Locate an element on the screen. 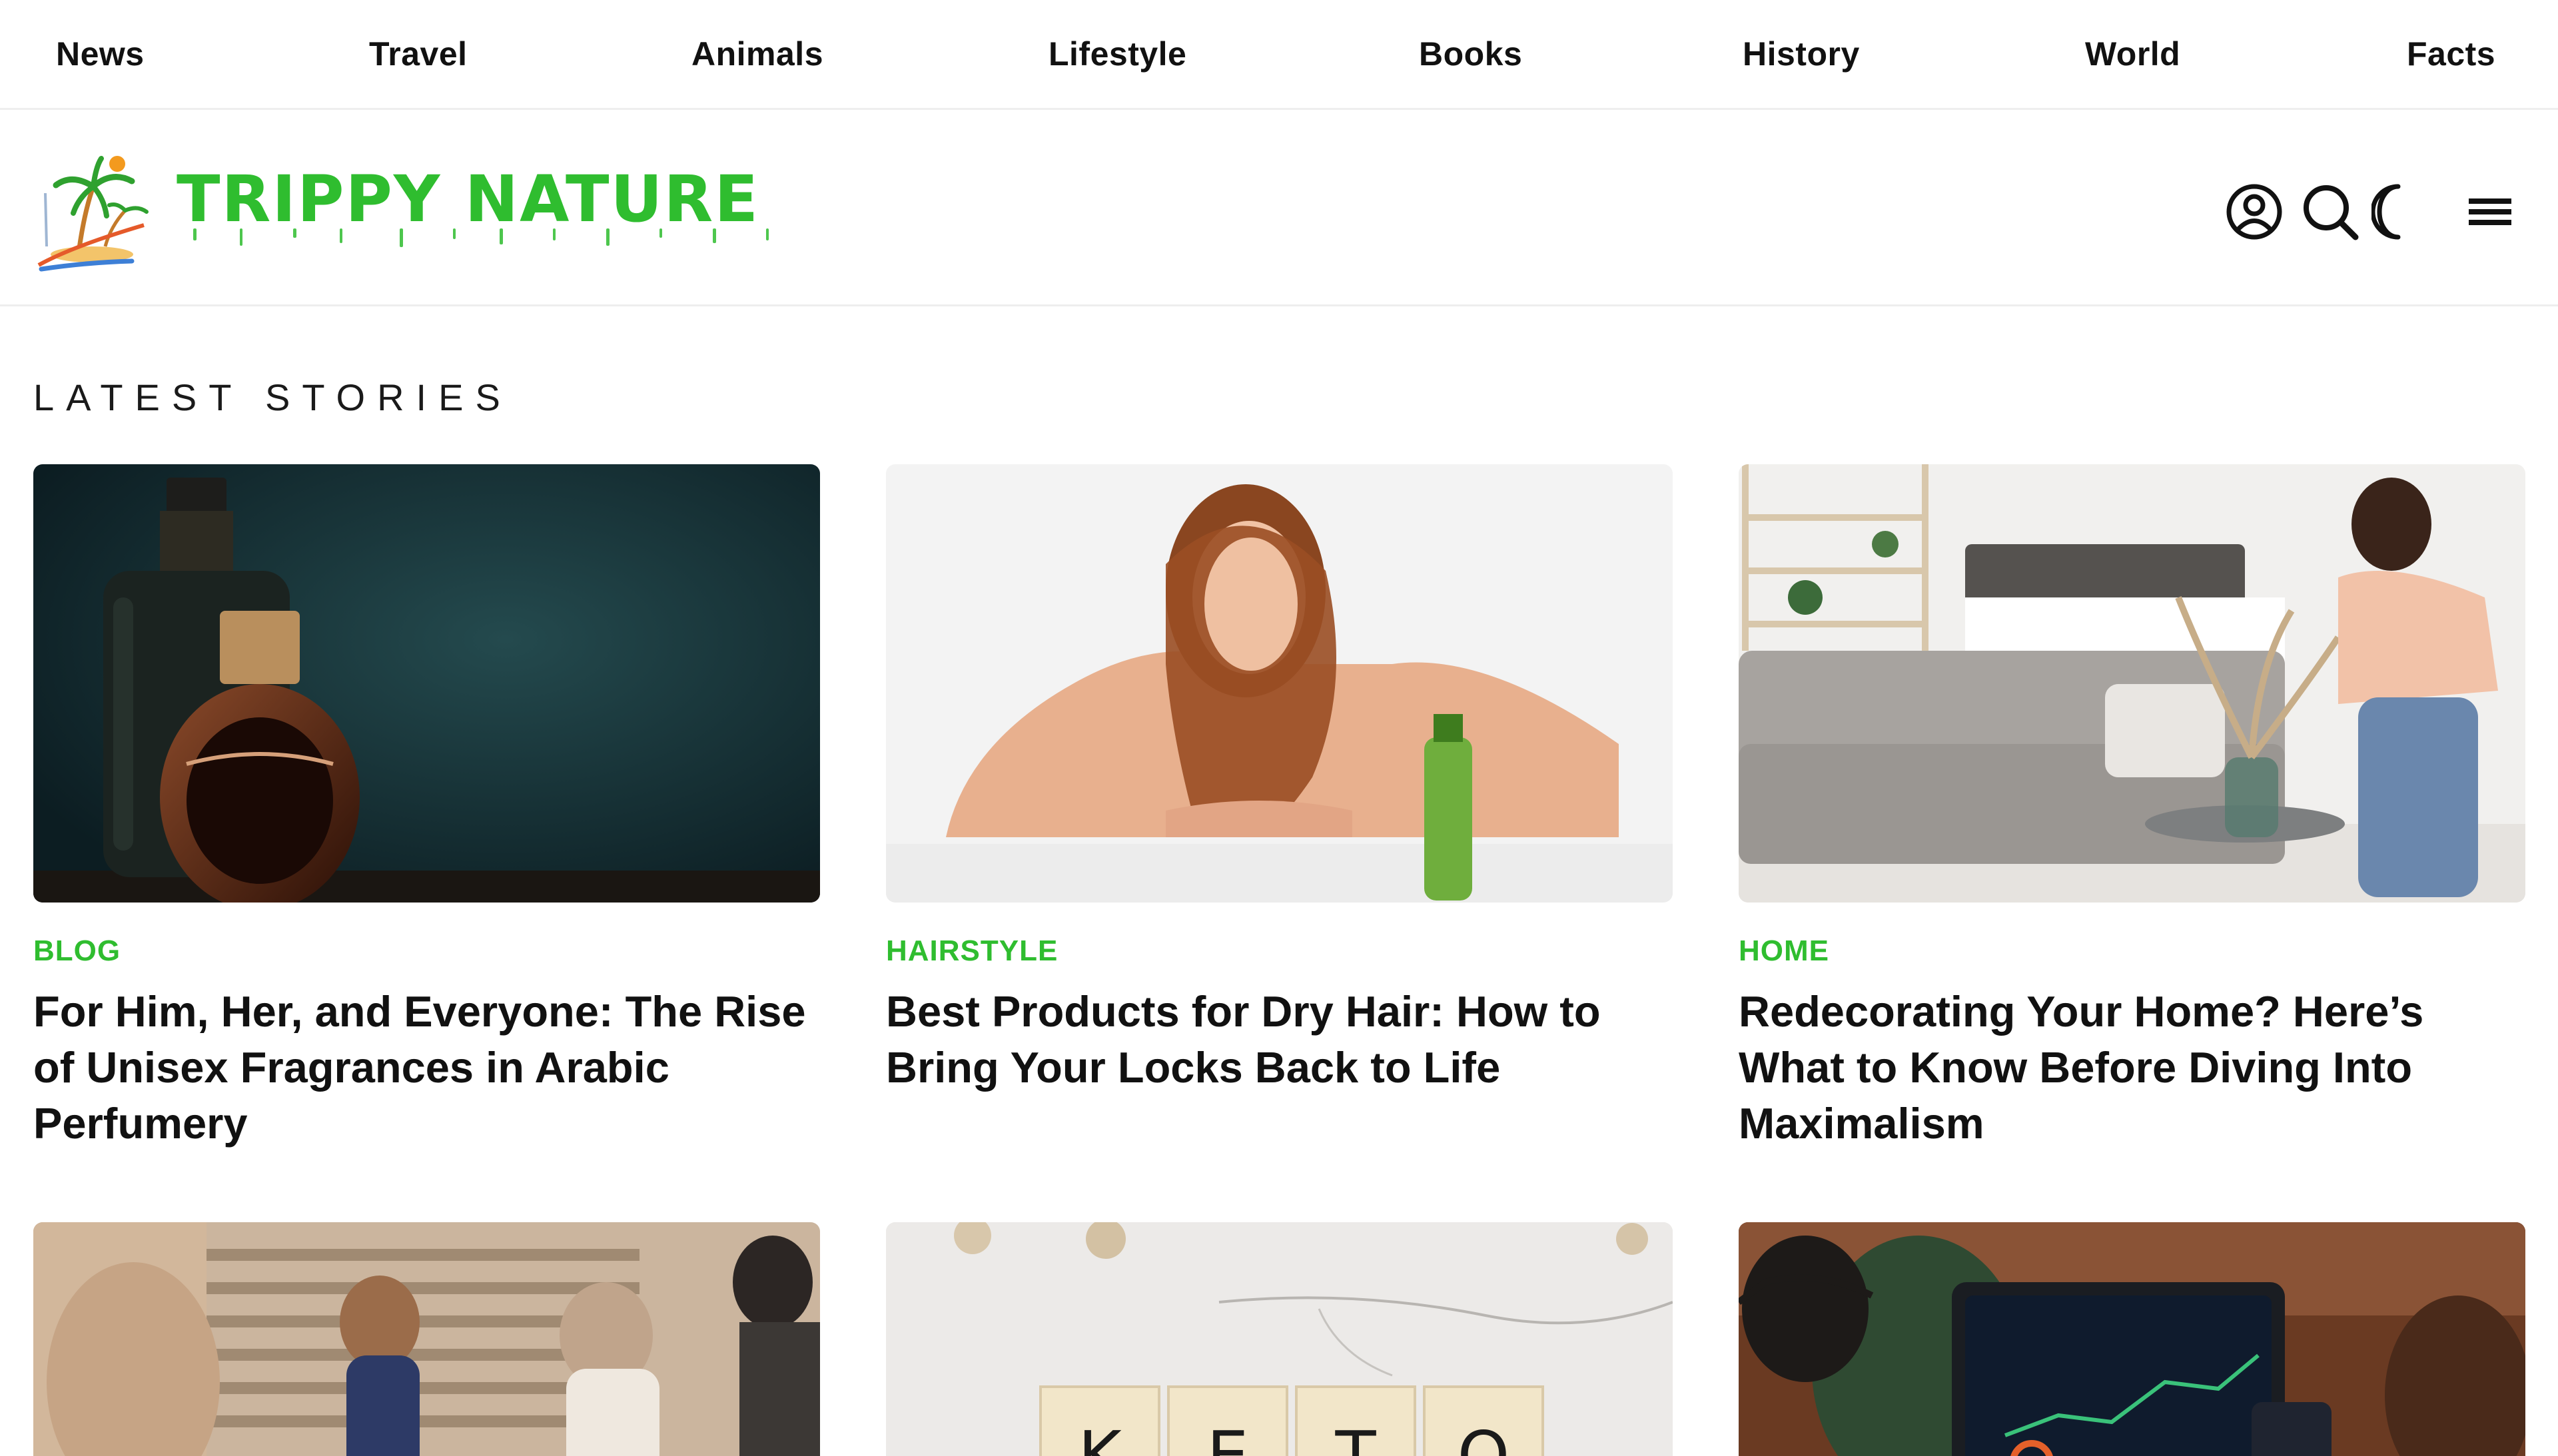 The image size is (2558, 1456). living-room-image is located at coordinates (2132, 683).